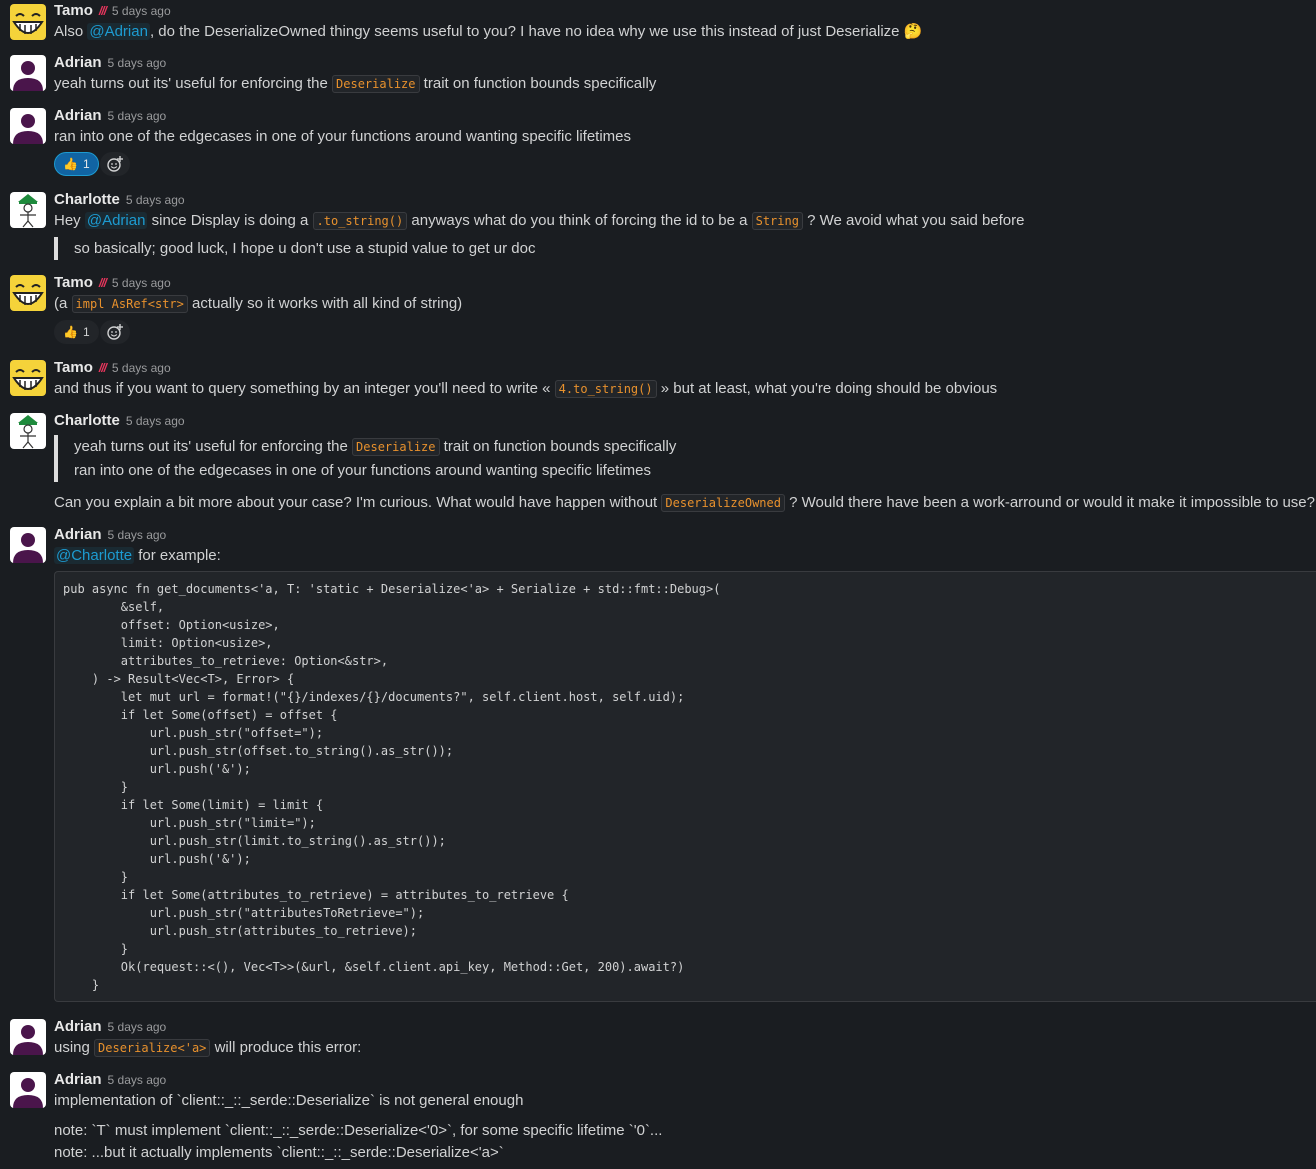  What do you see at coordinates (129, 304) in the screenshot?
I see `inline-code: impl AsRef<str>` at bounding box center [129, 304].